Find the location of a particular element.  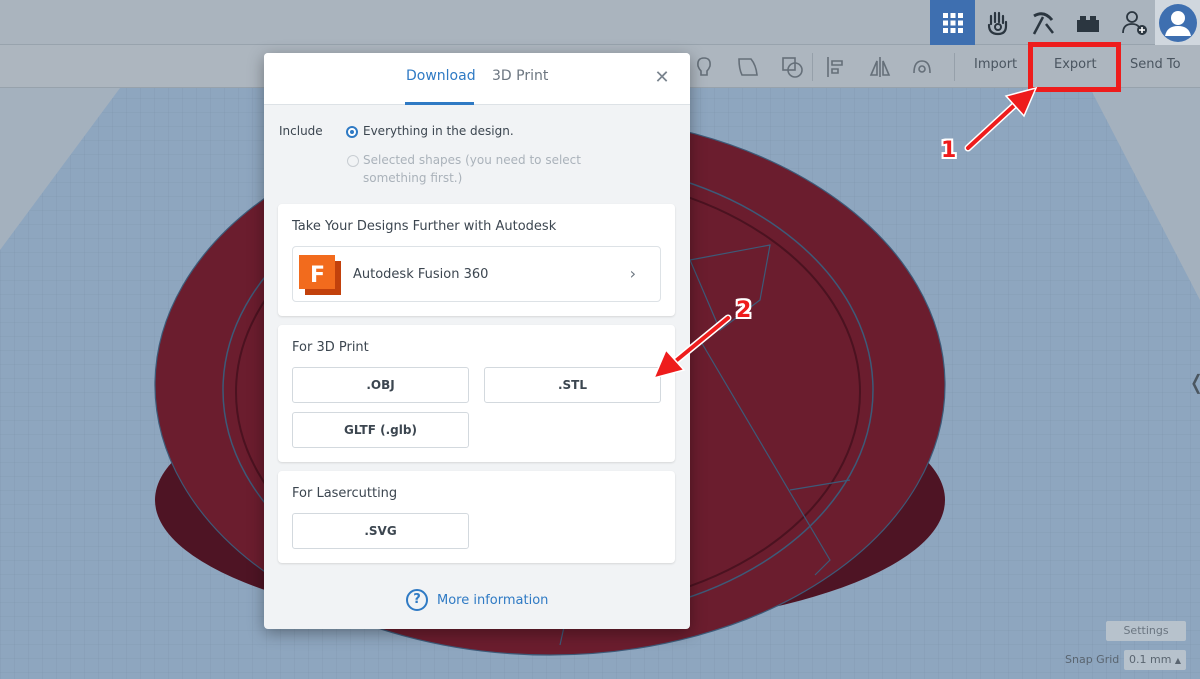

add-user-button is located at coordinates (1134, 22).